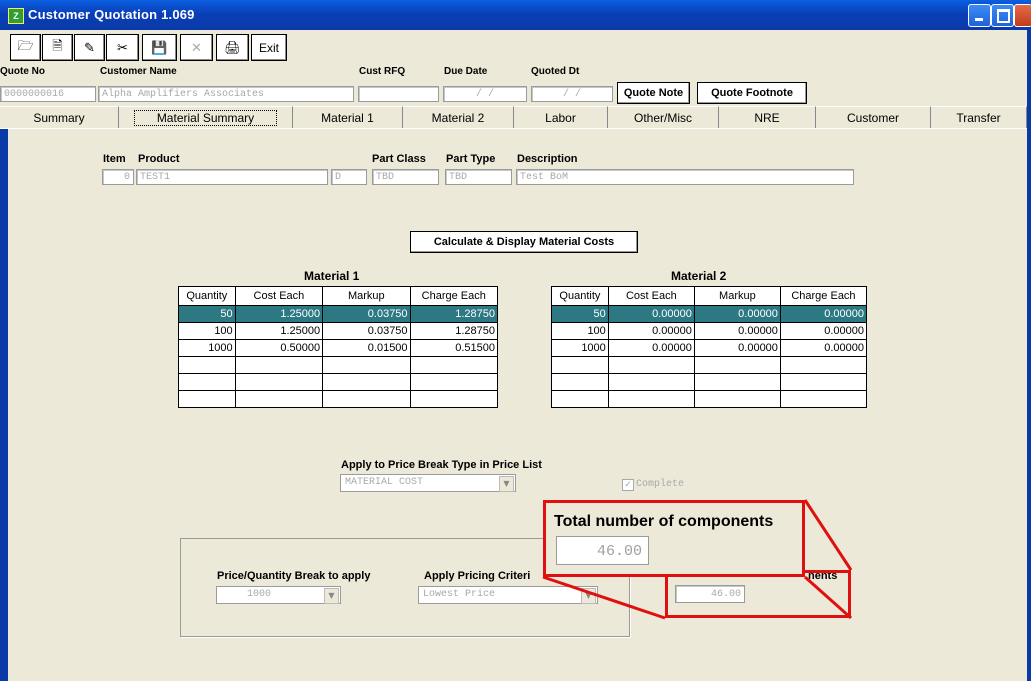 The height and width of the screenshot is (681, 1031). I want to click on part-type-field: TBD, so click(478, 177).